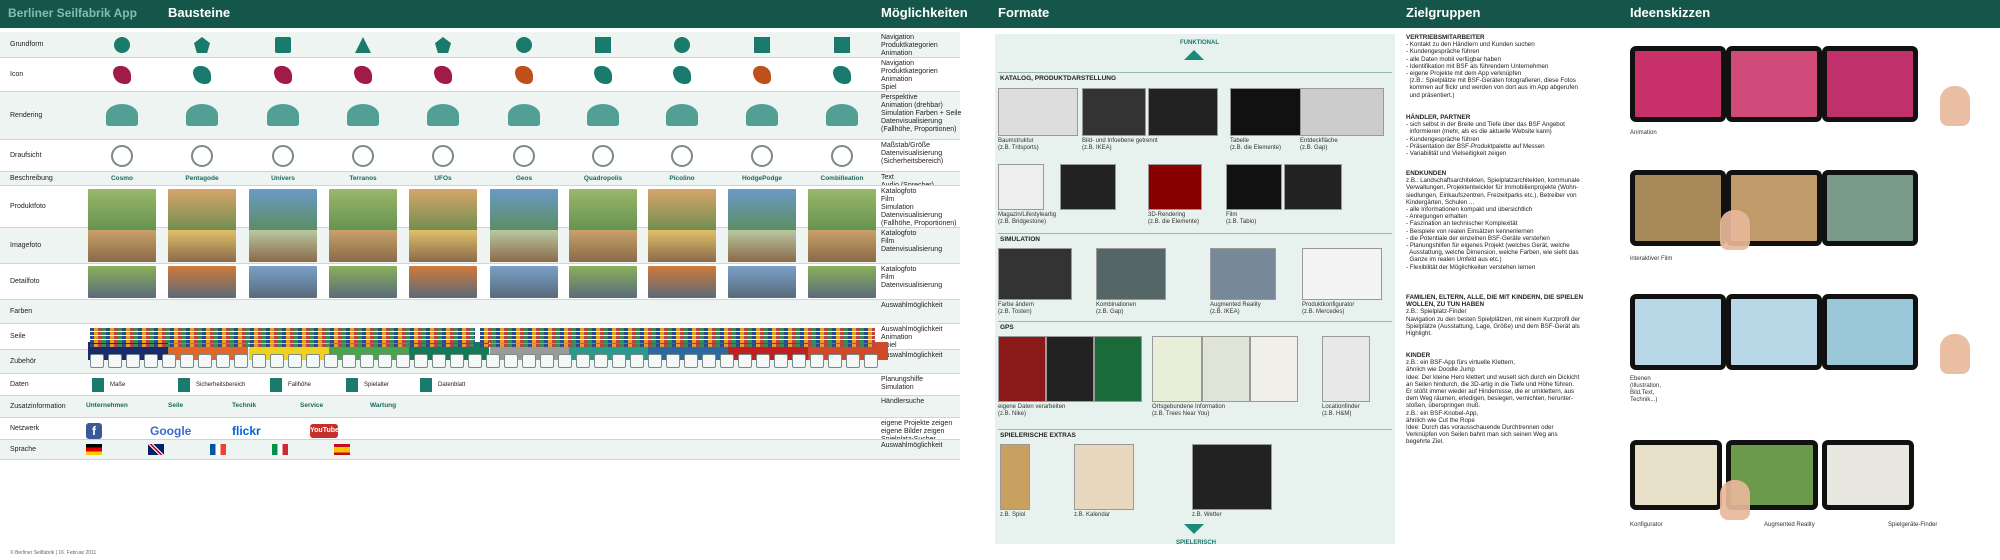  I want to click on data-label: Maße, so click(117, 385).